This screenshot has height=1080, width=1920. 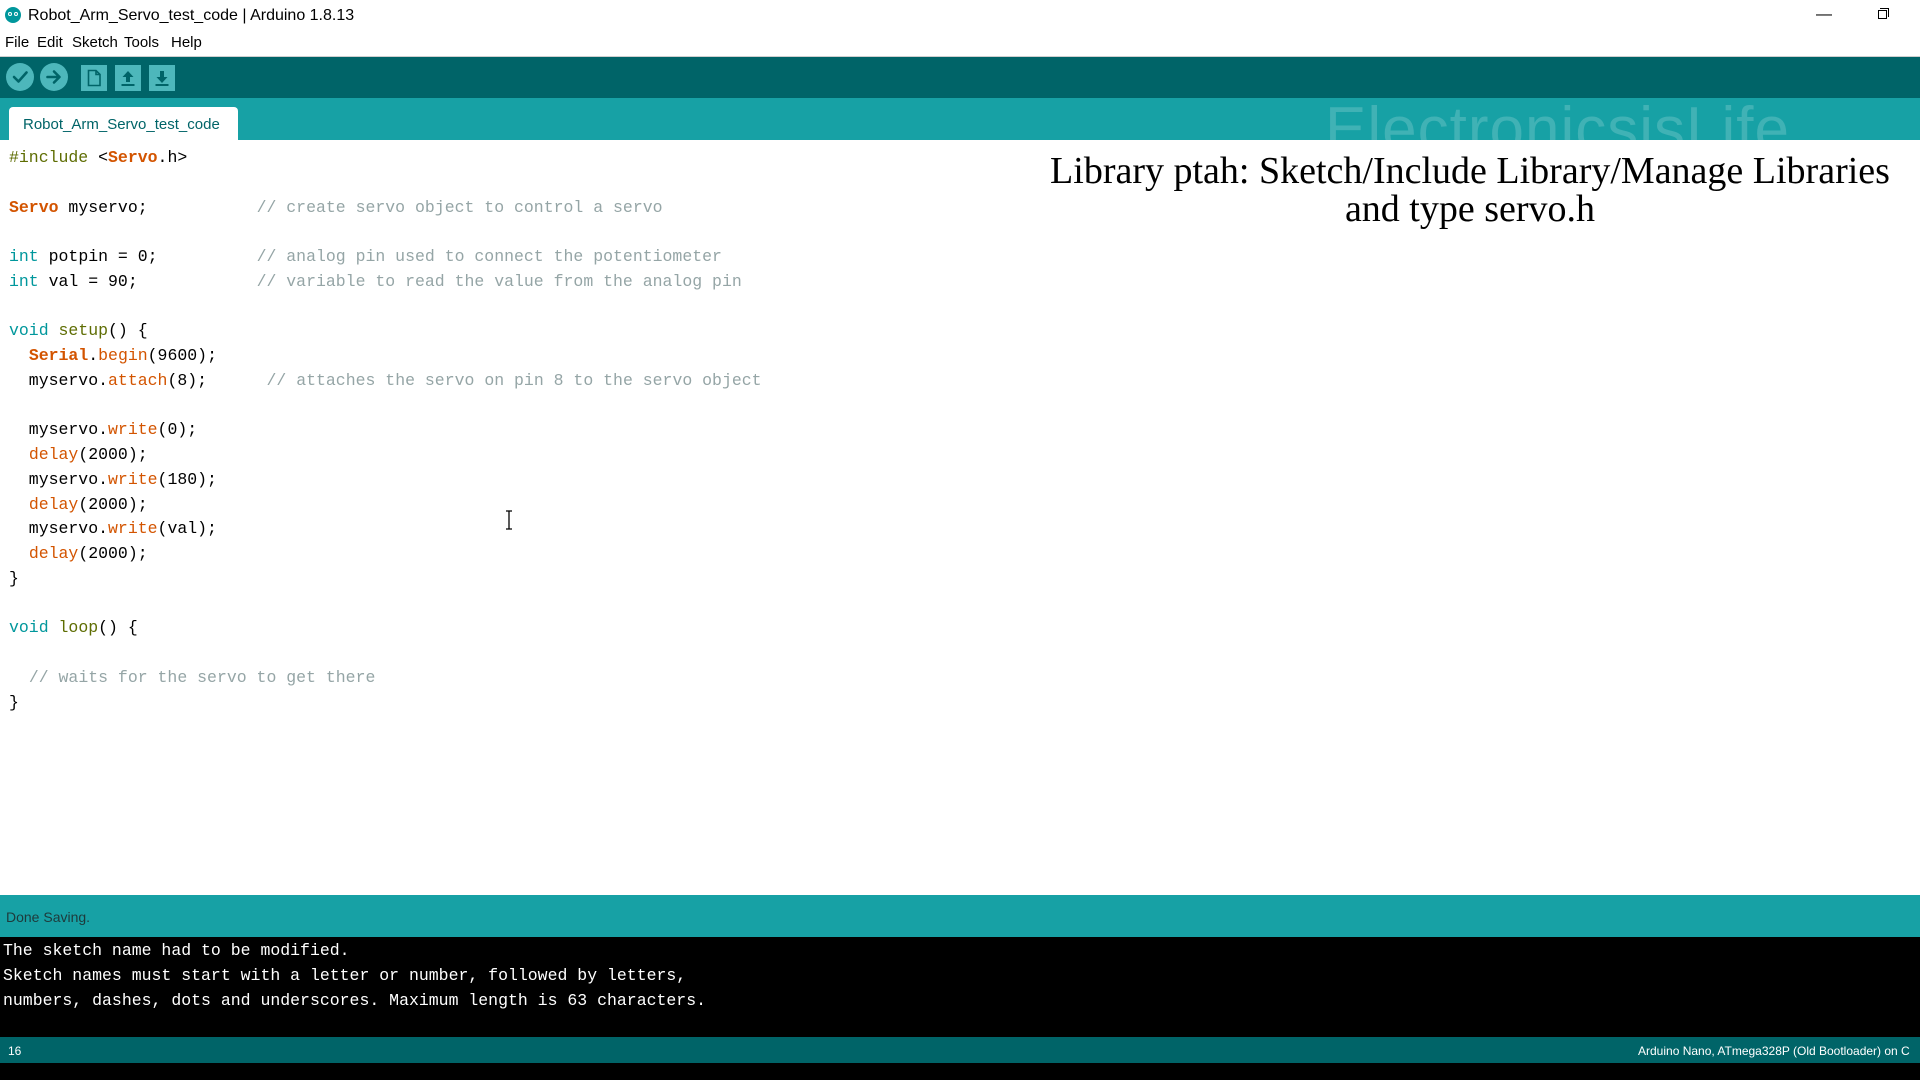 I want to click on code-token: <, so click(x=103, y=157).